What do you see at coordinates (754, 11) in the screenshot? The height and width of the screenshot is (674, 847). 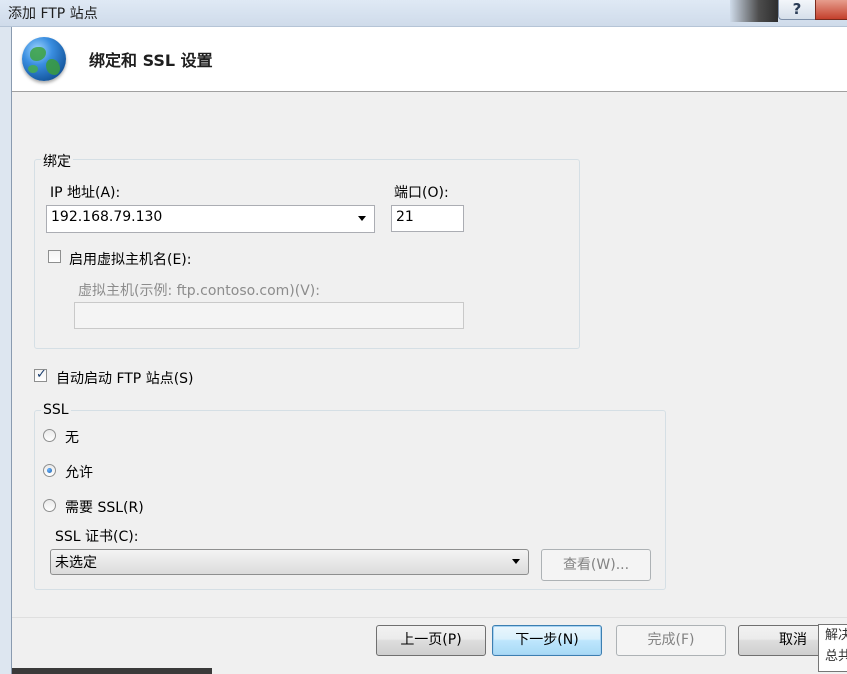 I see `background-window` at bounding box center [754, 11].